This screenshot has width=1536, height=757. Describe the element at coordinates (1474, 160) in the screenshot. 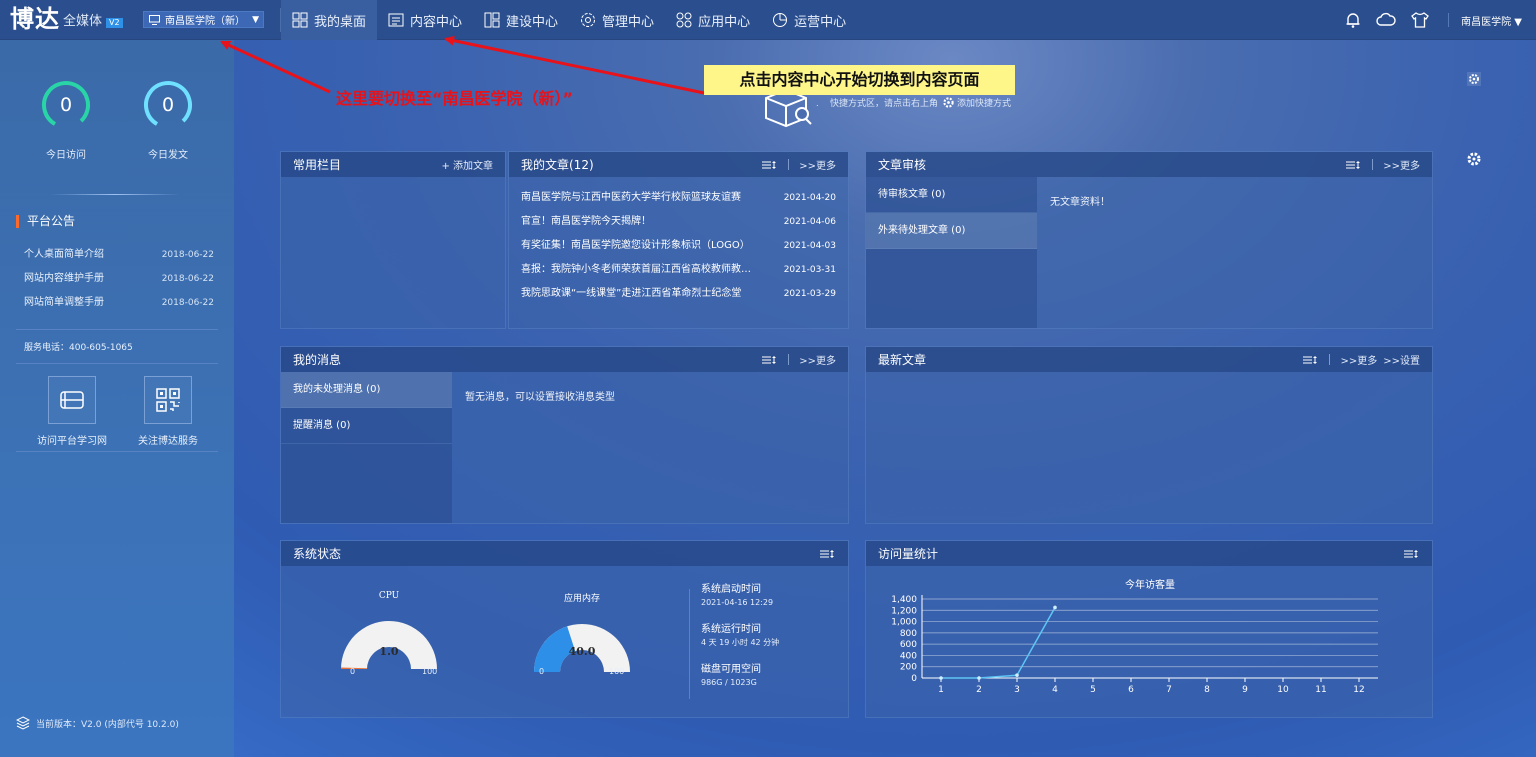

I see `layout-settings-gear-icon` at that location.